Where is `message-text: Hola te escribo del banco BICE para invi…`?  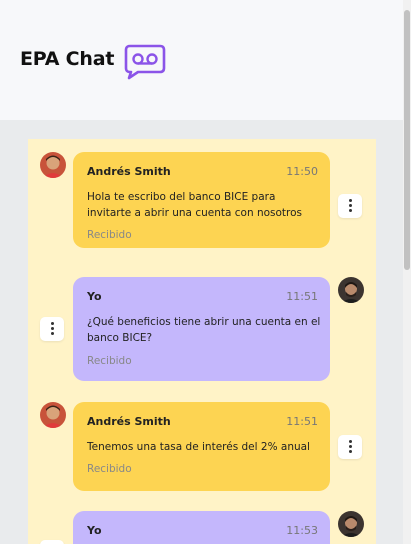 message-text: Hola te escribo del banco BICE para invi… is located at coordinates (195, 205).